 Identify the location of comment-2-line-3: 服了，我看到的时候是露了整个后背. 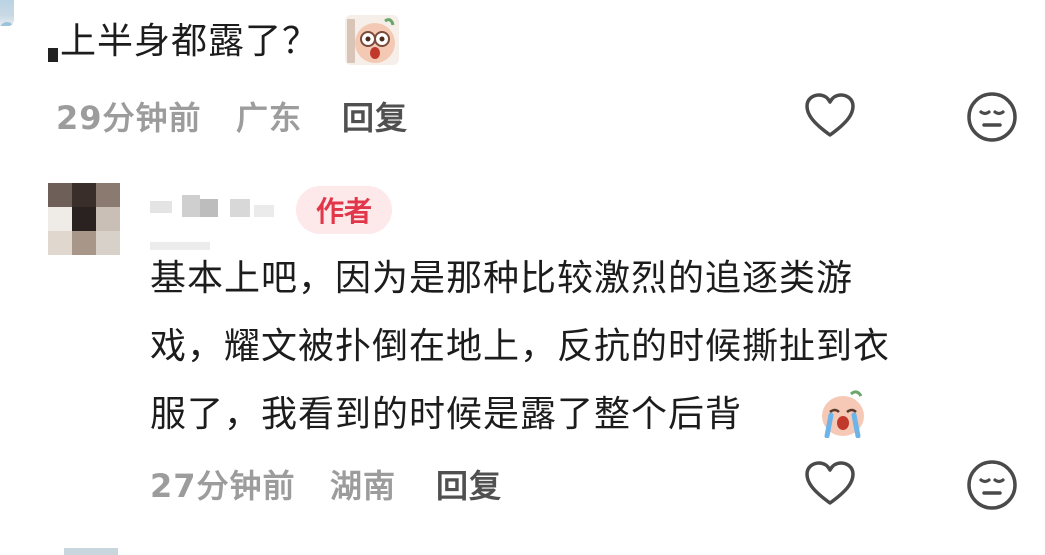
(446, 414).